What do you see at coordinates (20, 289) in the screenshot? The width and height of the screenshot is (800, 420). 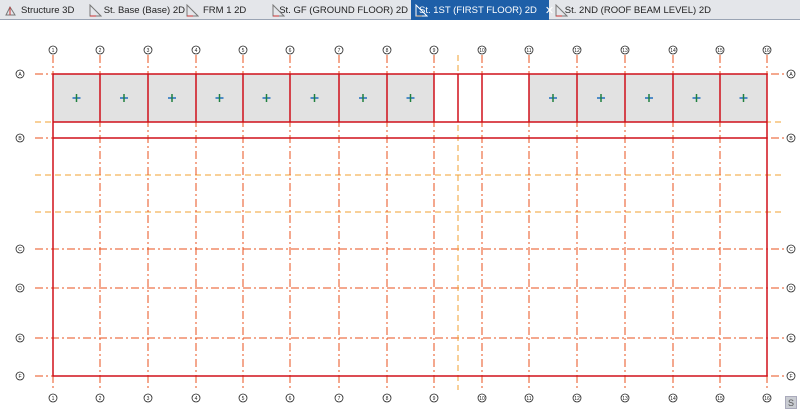 I see `grid-y-left-label: D` at bounding box center [20, 289].